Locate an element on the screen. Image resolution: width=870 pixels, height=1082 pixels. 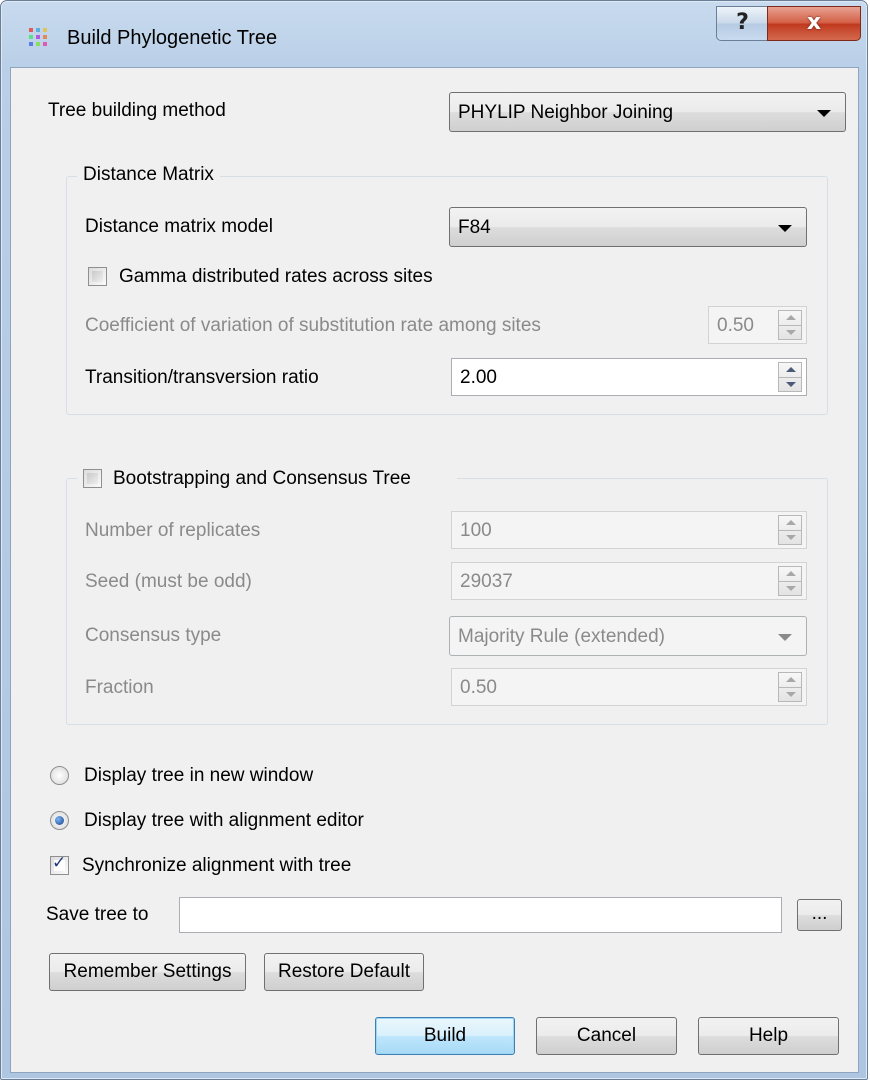
seed-value: 29037 is located at coordinates (486, 581).